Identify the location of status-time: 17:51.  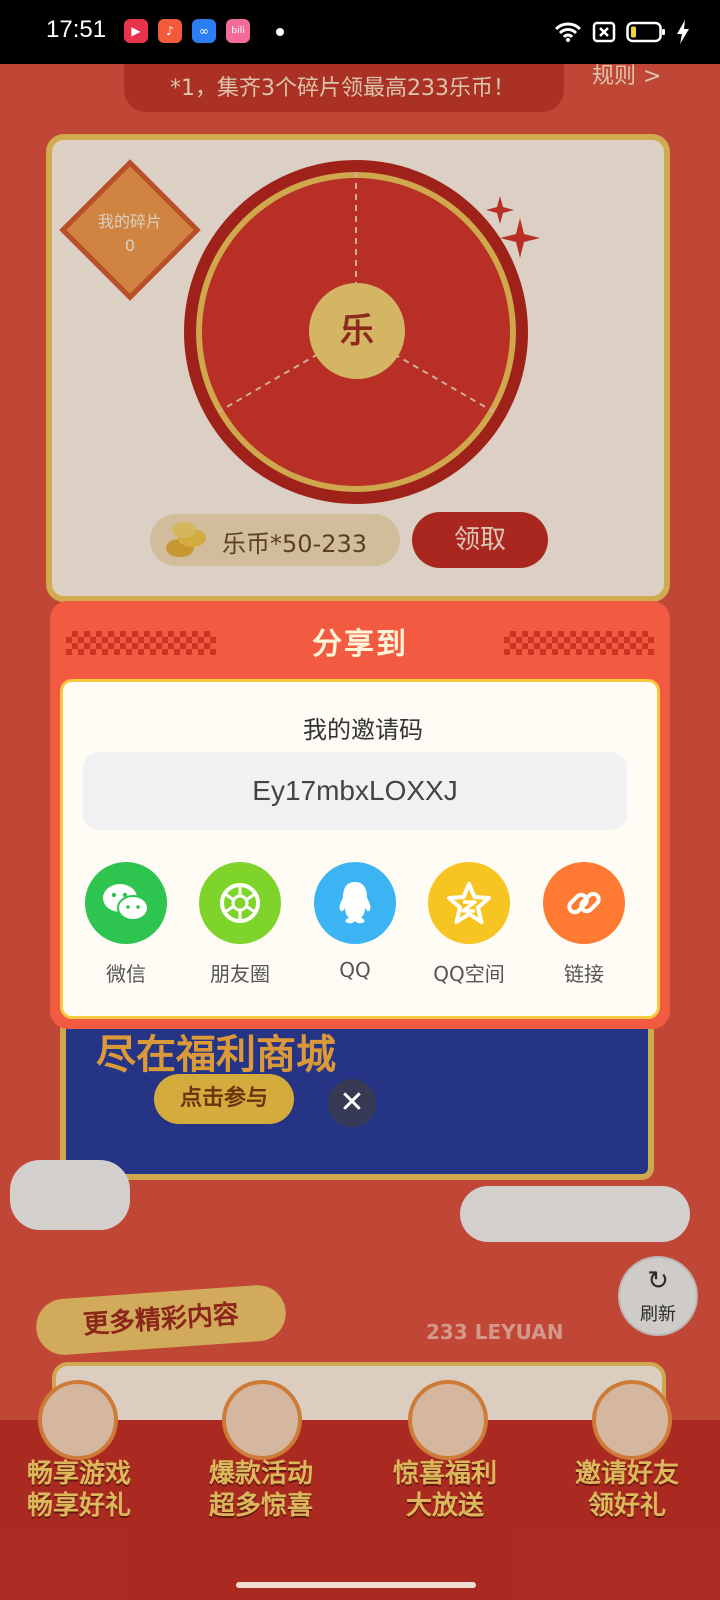
(76, 29).